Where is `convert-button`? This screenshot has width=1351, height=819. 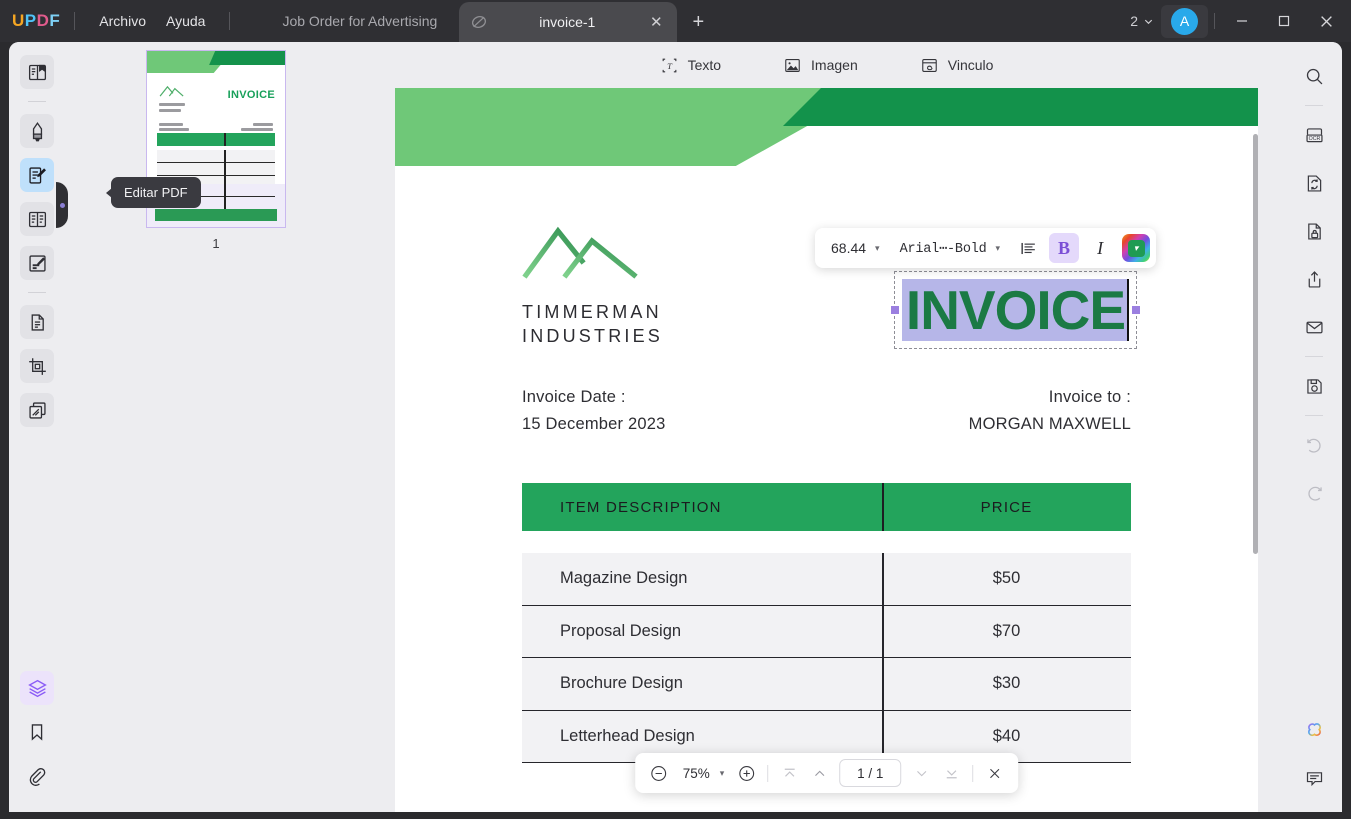
convert-button is located at coordinates (1314, 183).